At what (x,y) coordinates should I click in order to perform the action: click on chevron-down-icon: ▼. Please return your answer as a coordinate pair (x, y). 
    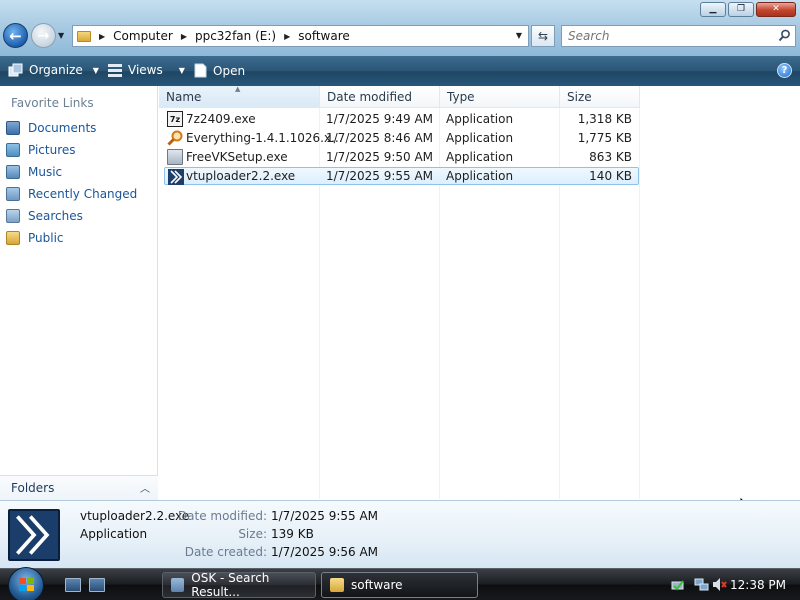
    Looking at the image, I should click on (95, 70).